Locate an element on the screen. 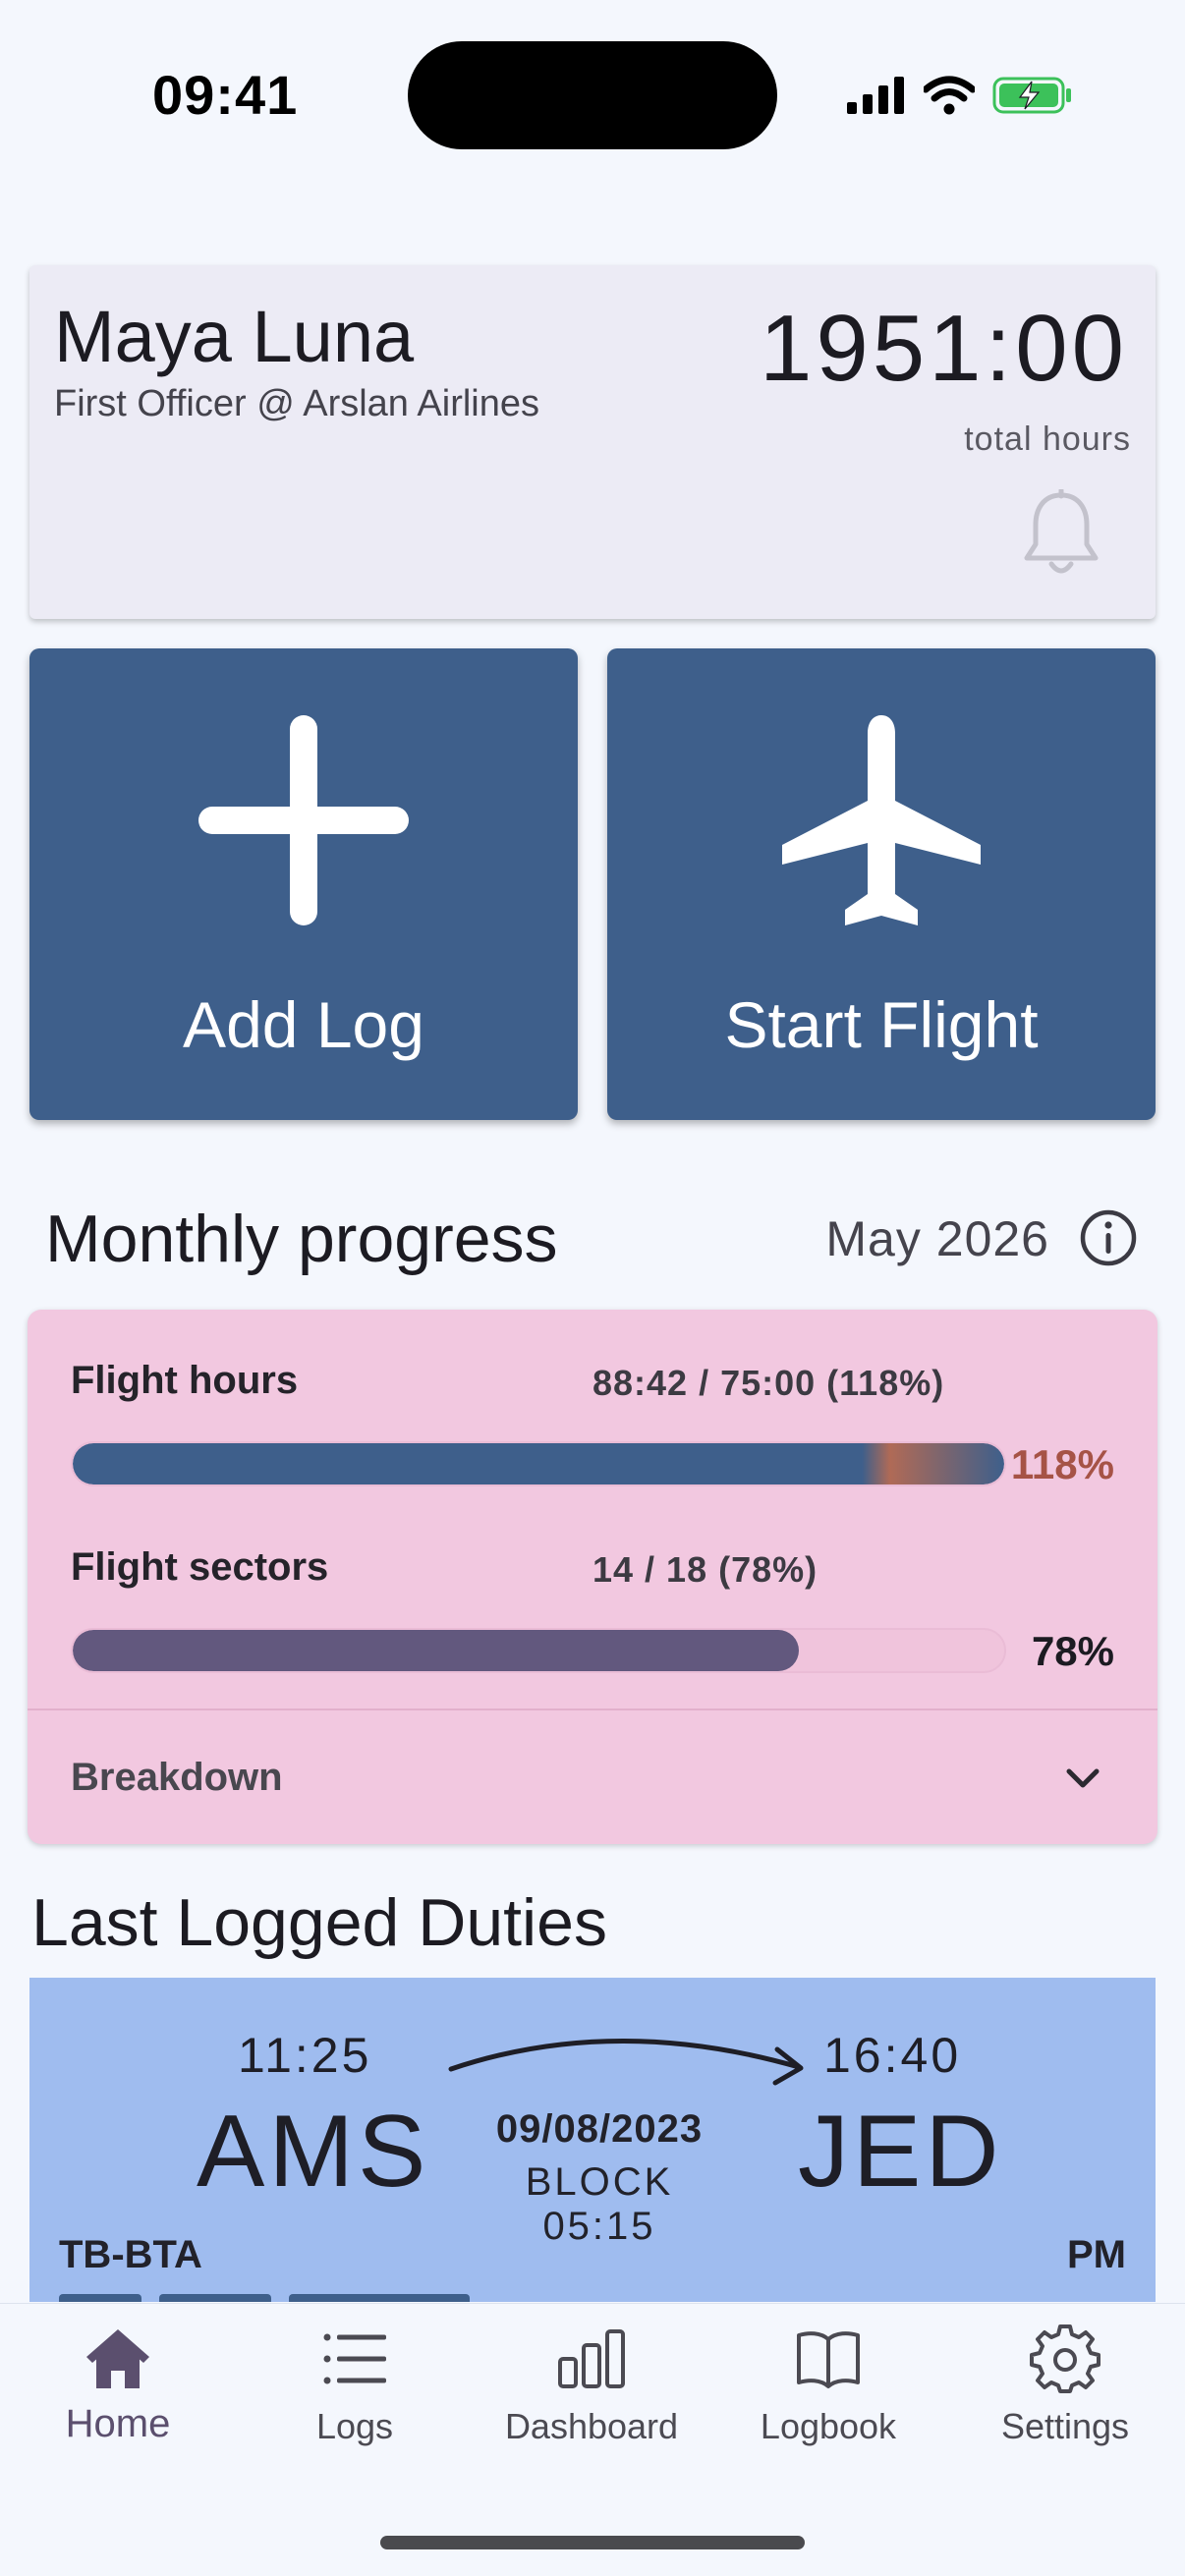  add-log-button: Add Log is located at coordinates (304, 884).